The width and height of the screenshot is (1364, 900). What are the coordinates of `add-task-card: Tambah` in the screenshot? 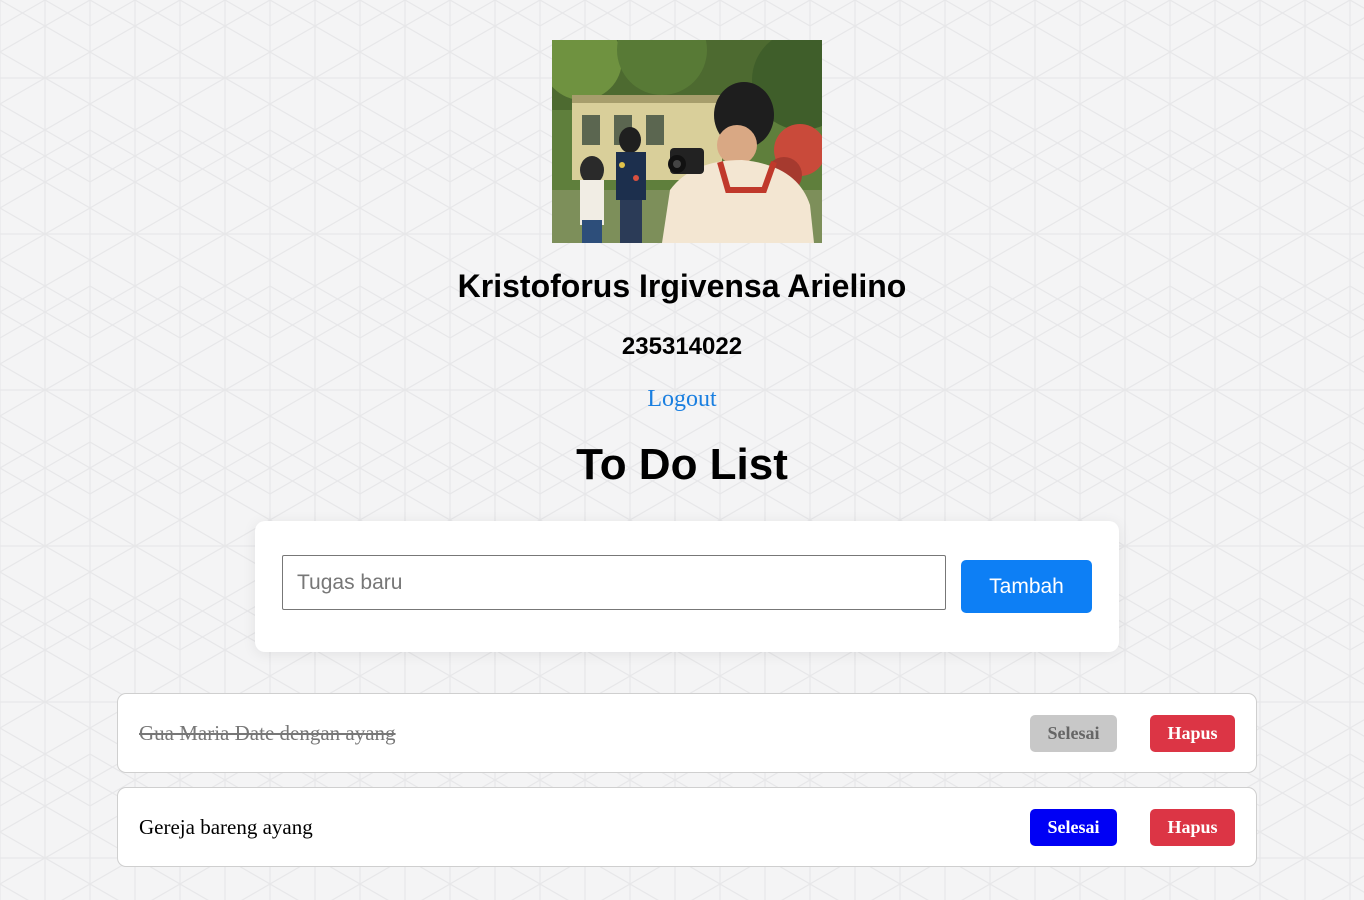 It's located at (687, 586).